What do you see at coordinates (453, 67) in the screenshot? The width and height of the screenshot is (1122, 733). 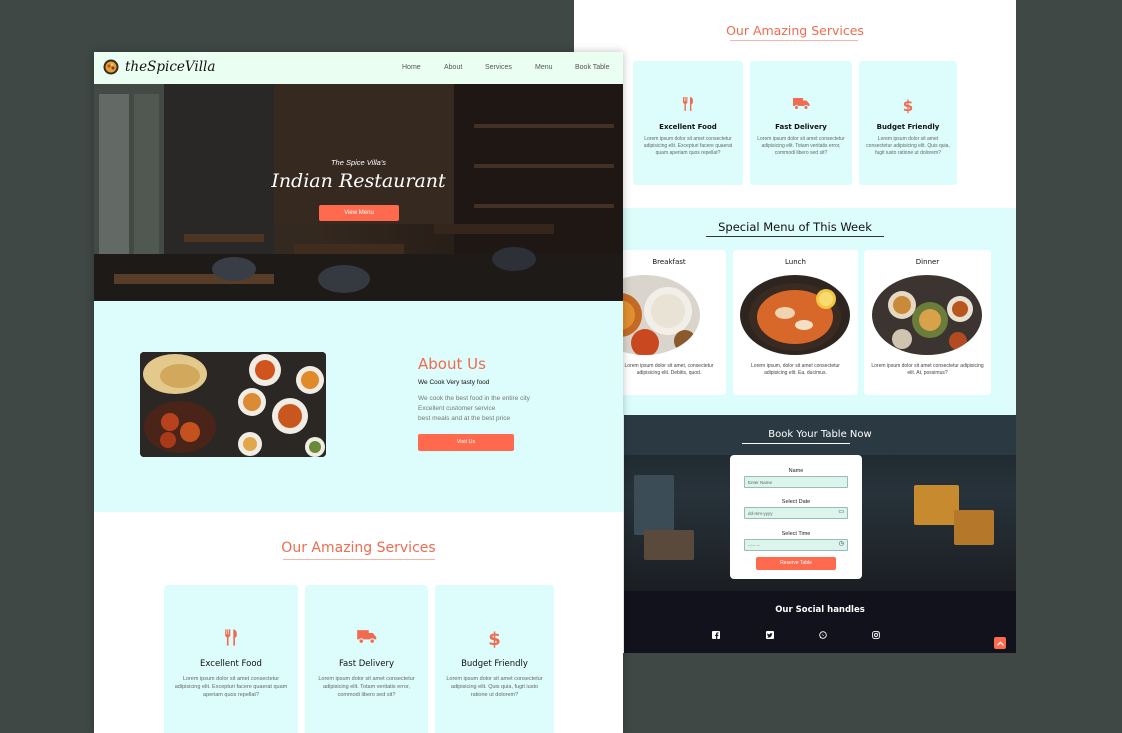 I see `nav-about: About` at bounding box center [453, 67].